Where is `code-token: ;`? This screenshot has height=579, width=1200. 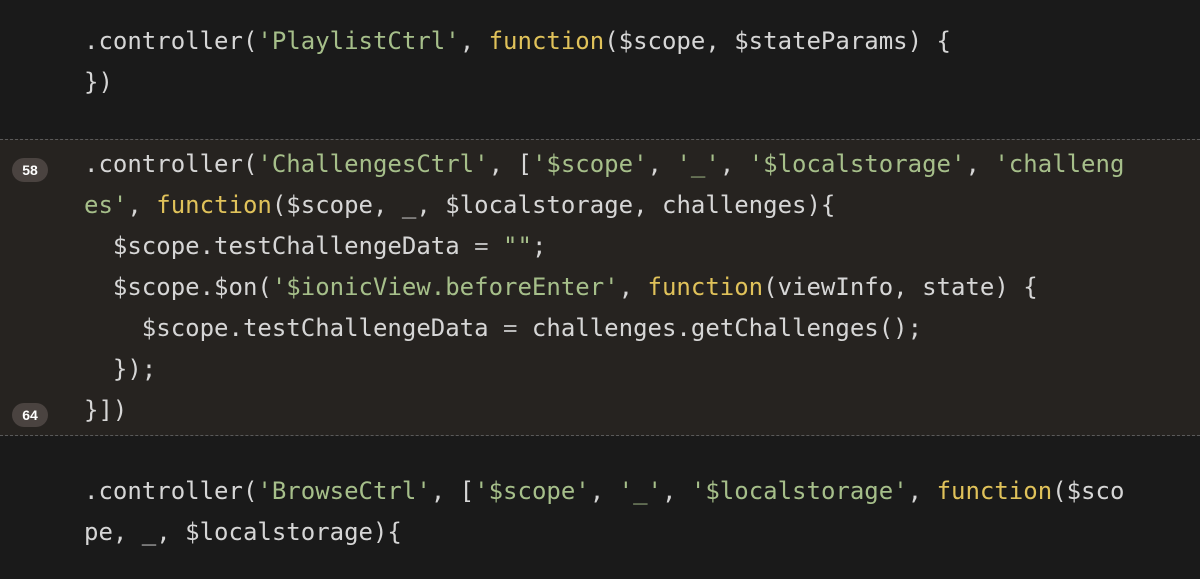 code-token: ; is located at coordinates (539, 246).